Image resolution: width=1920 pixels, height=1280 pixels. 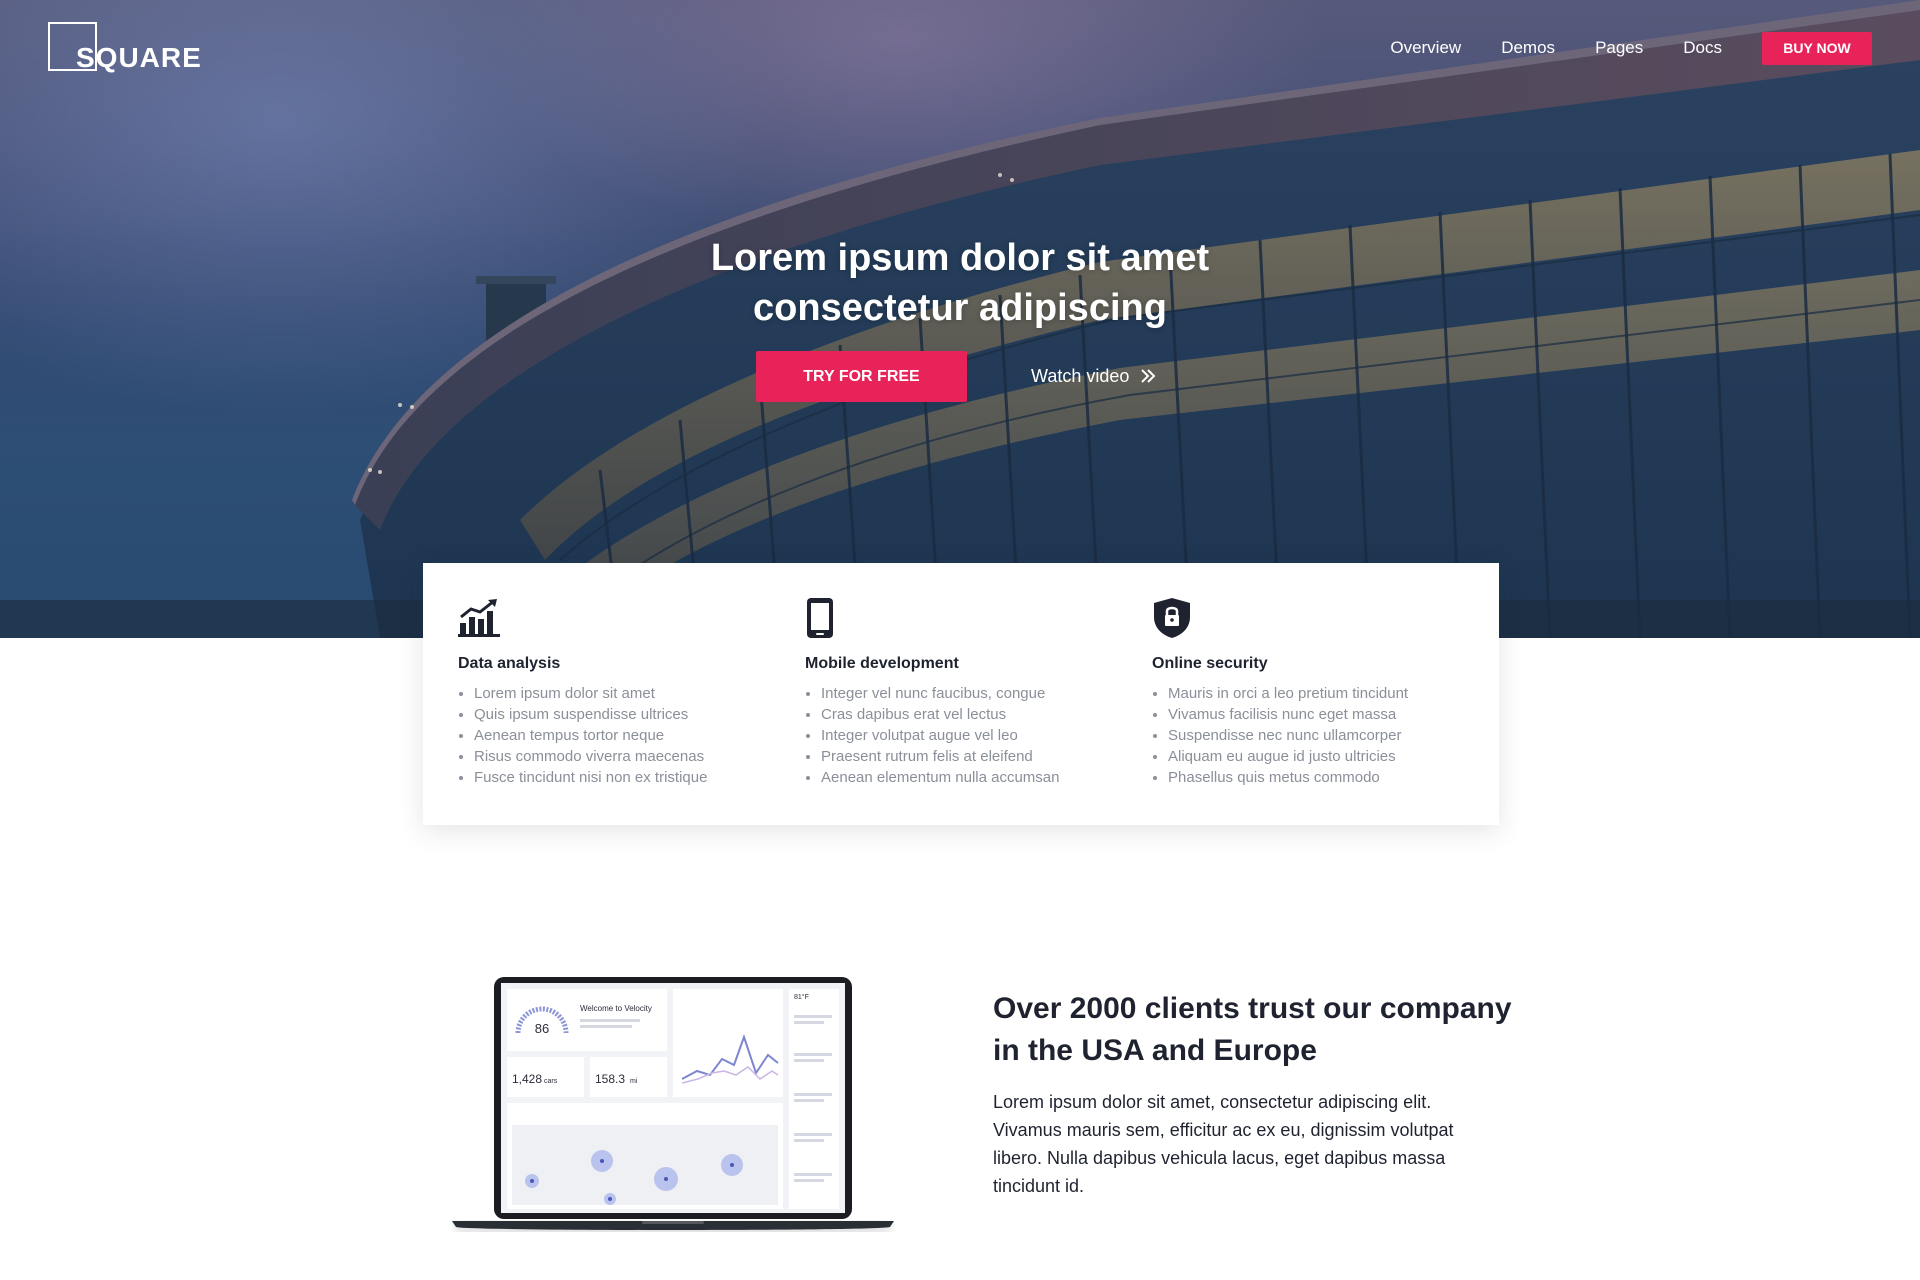 I want to click on list-item: Integer vel nunc faucibus, congue, so click(x=978, y=693).